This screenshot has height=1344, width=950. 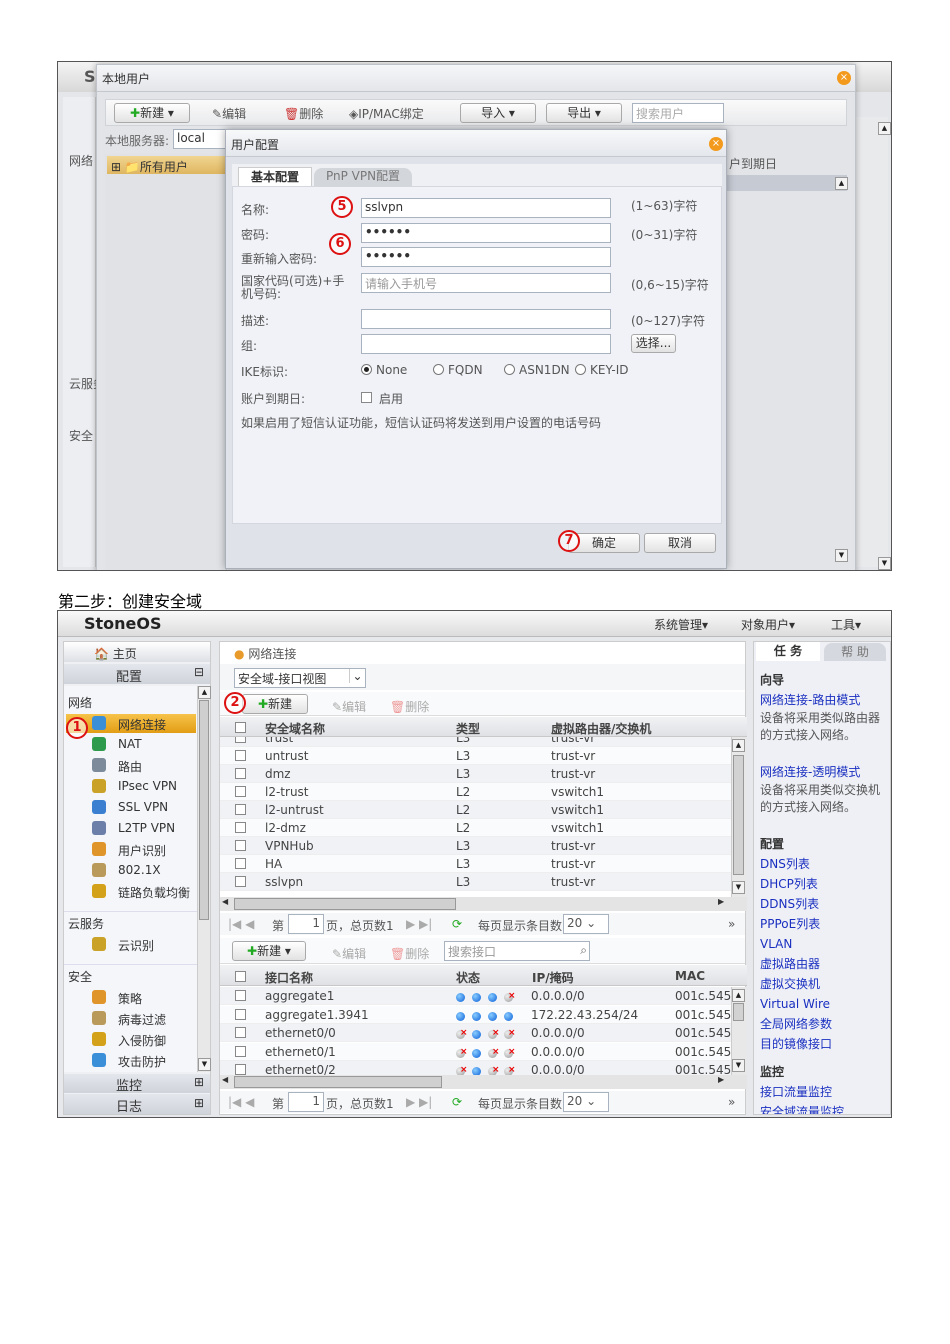 I want to click on config-link: 虚拟交换机, so click(x=825, y=984).